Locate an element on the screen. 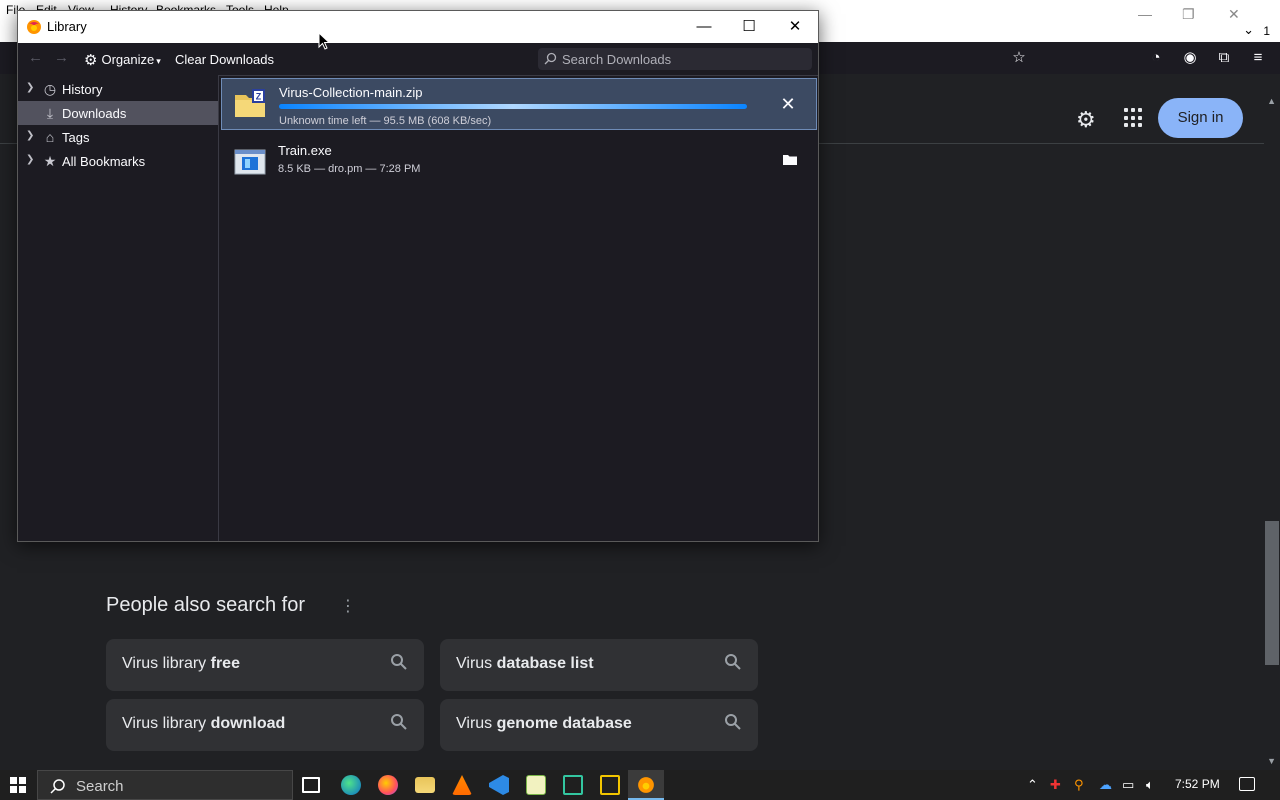  network-icon: ▭ is located at coordinates (1128, 785).